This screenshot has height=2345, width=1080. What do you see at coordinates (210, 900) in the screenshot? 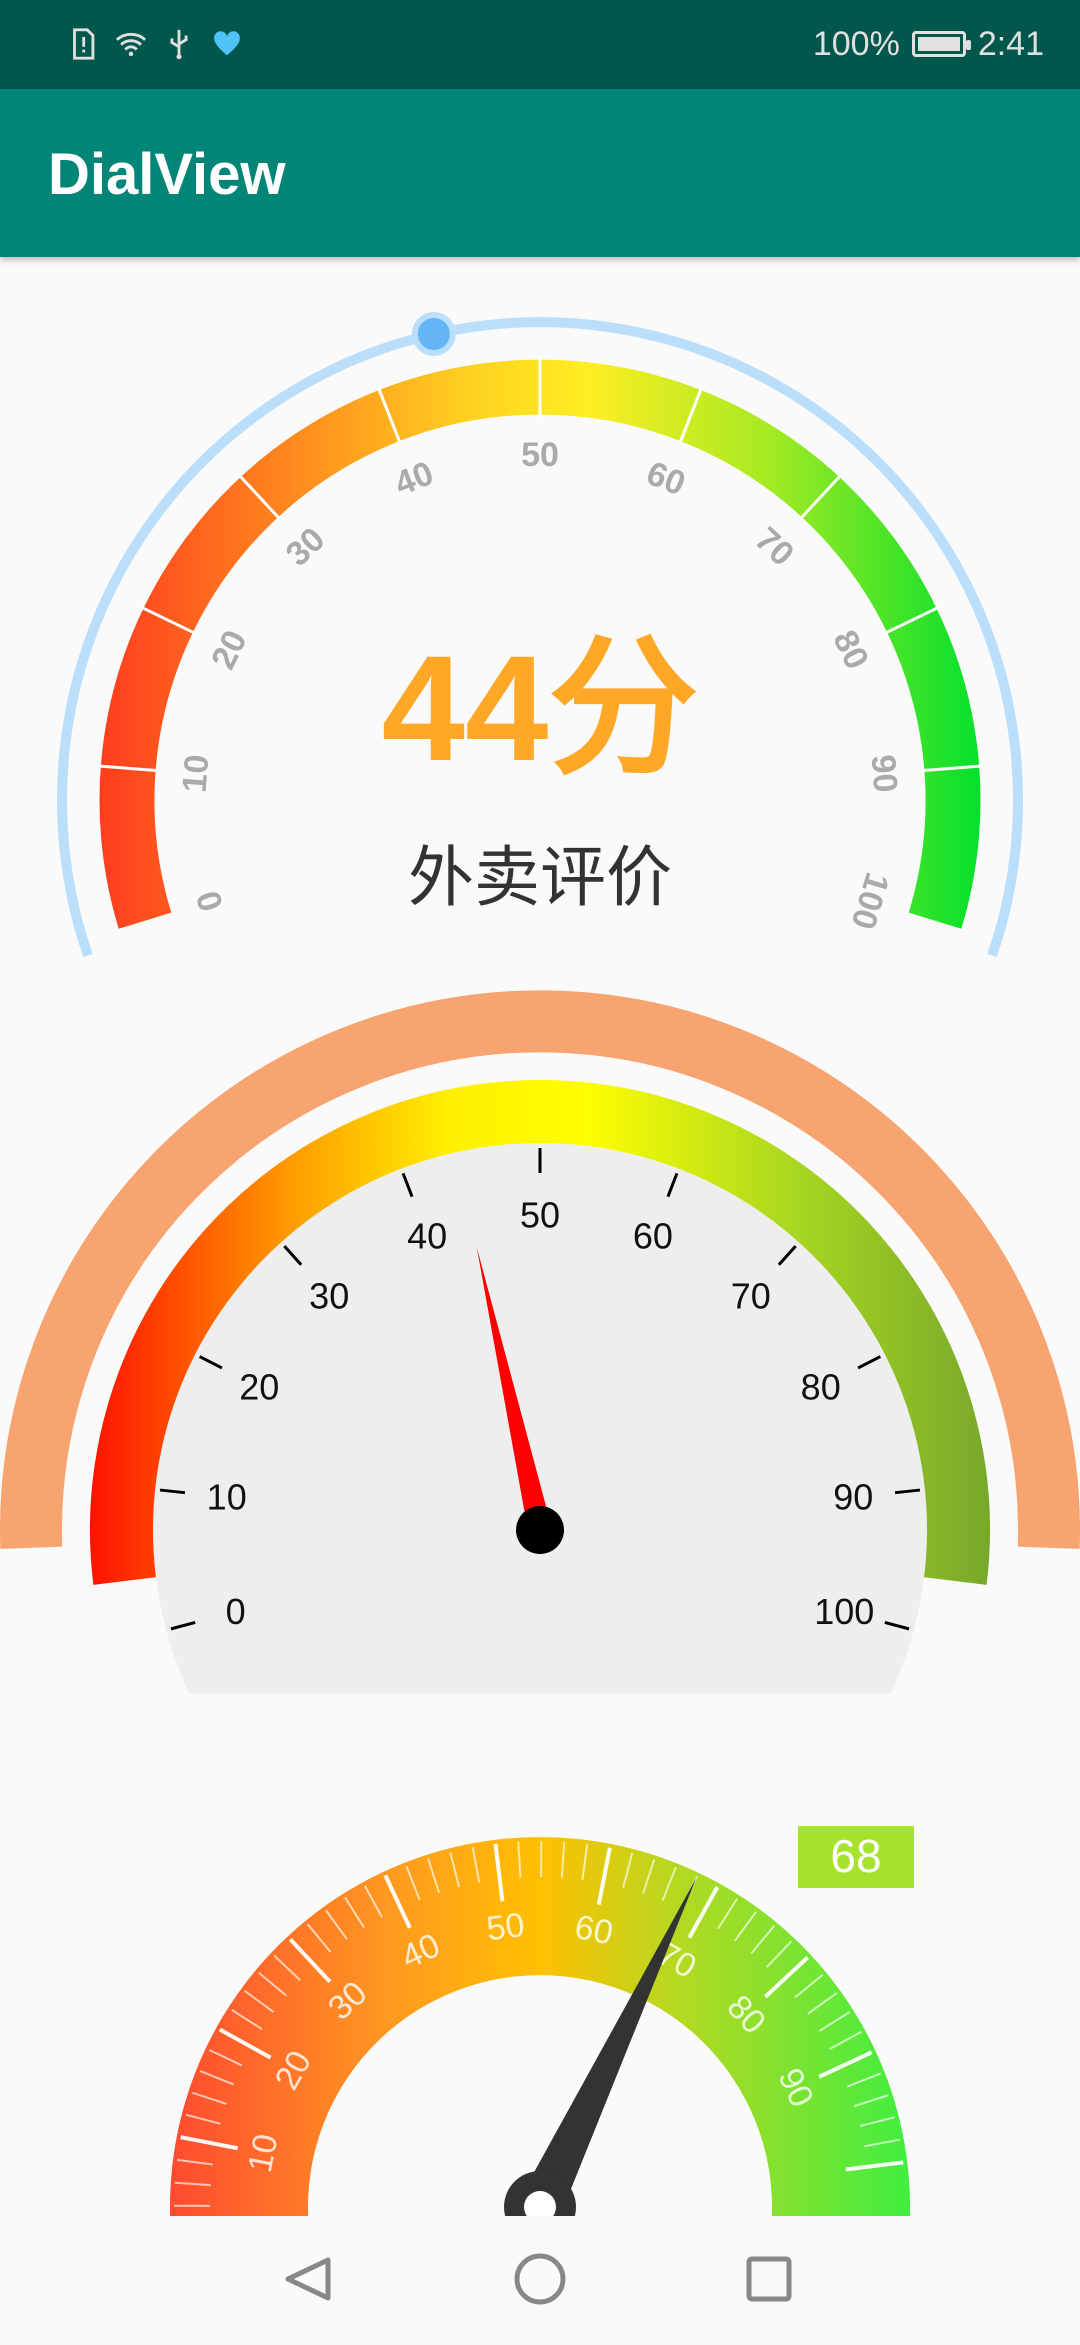
I see `rating-dial-tick-label: 0` at bounding box center [210, 900].